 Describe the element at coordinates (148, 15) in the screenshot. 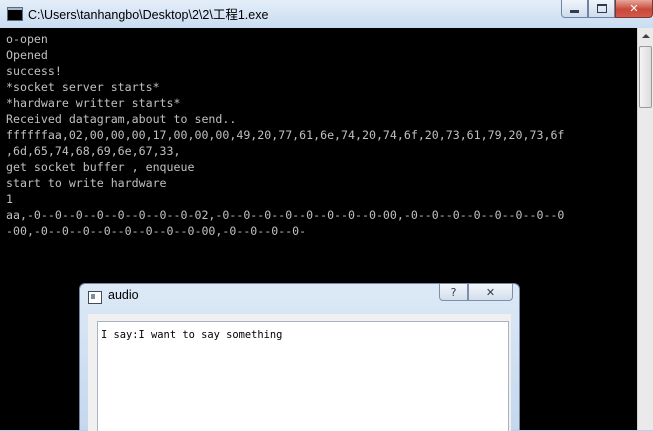

I see `console-window-title: C:\Users\tanhangbo\Desktop\2\2\工程1.exe` at that location.